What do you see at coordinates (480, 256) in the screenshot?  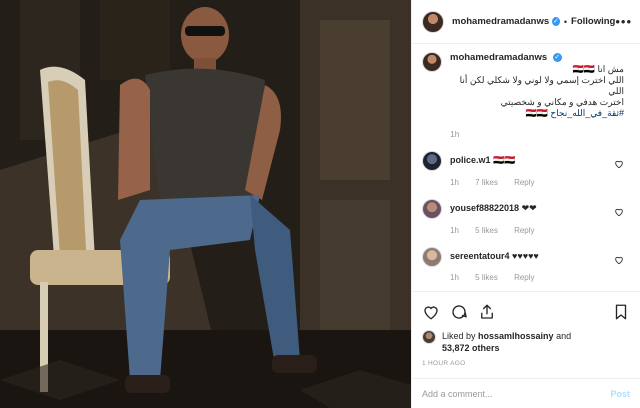 I see `comment-username: sereentatour4` at bounding box center [480, 256].